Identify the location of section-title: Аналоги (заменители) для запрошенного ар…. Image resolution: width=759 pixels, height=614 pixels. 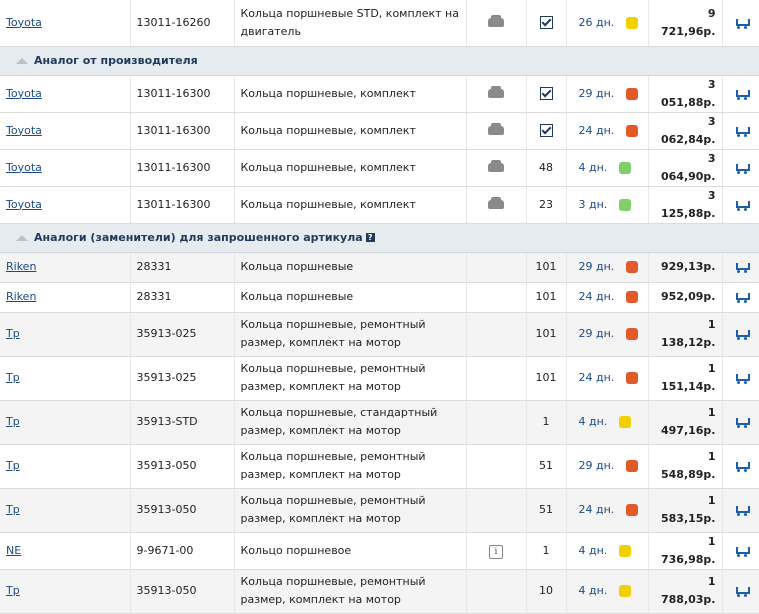
(198, 237).